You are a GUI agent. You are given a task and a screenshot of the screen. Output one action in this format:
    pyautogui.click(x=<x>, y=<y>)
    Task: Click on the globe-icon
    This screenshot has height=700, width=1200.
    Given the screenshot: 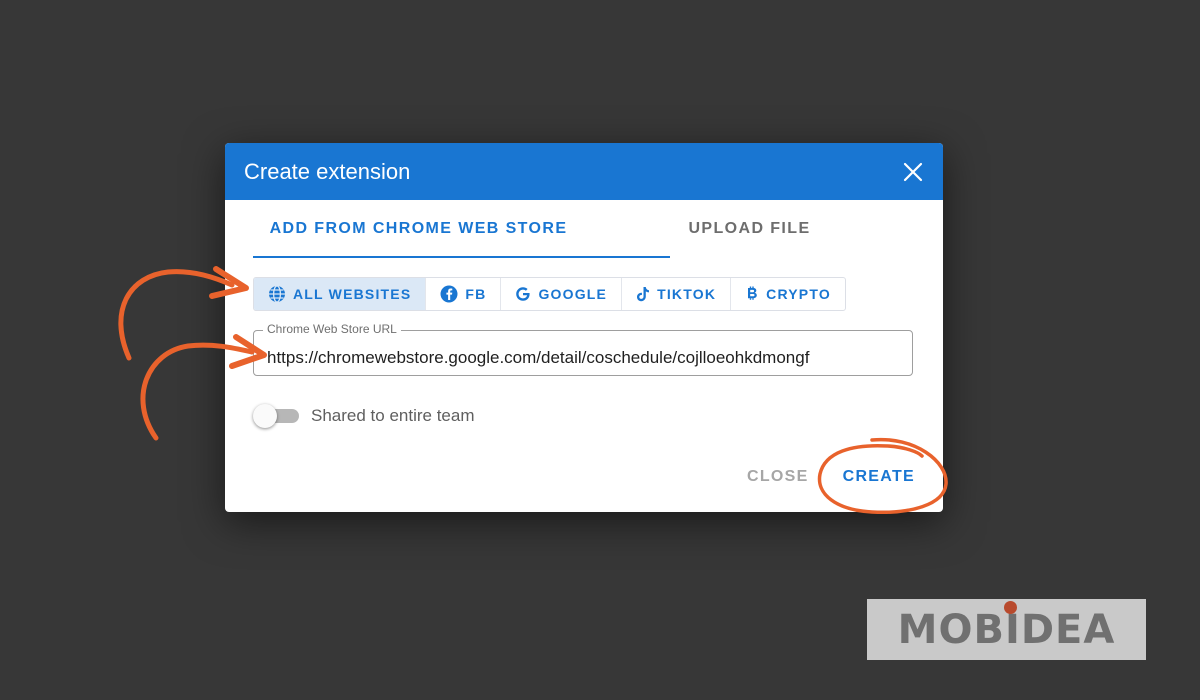 What is the action you would take?
    pyautogui.click(x=277, y=294)
    